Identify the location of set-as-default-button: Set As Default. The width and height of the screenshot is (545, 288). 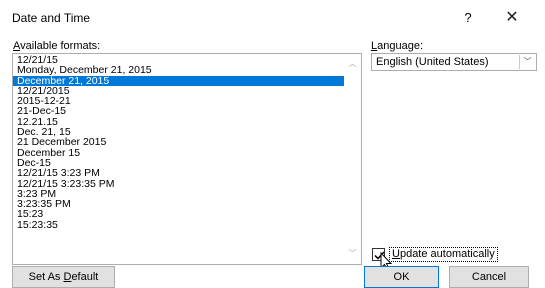
(63, 277).